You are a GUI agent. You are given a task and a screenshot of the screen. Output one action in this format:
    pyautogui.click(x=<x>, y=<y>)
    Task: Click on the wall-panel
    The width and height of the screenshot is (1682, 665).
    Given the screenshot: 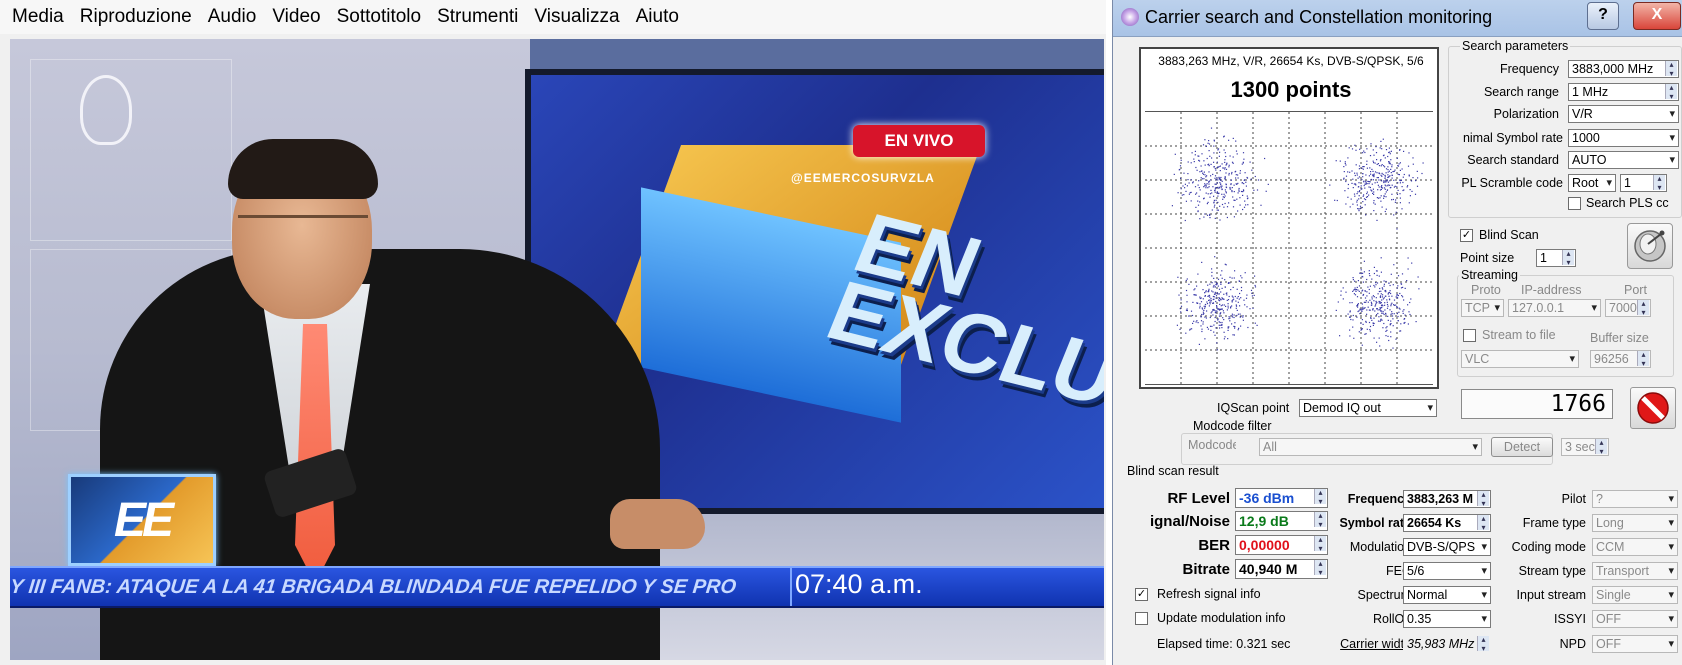 What is the action you would take?
    pyautogui.click(x=131, y=150)
    